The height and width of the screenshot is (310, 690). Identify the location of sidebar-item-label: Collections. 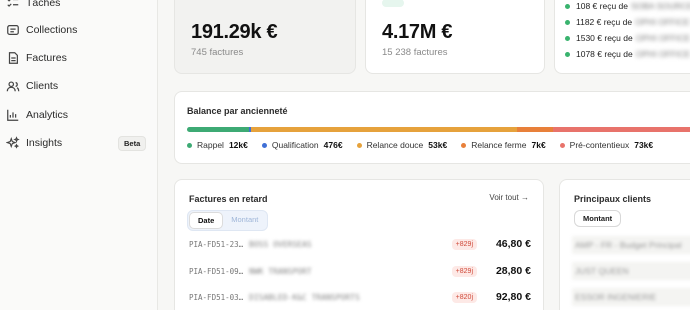
(52, 30).